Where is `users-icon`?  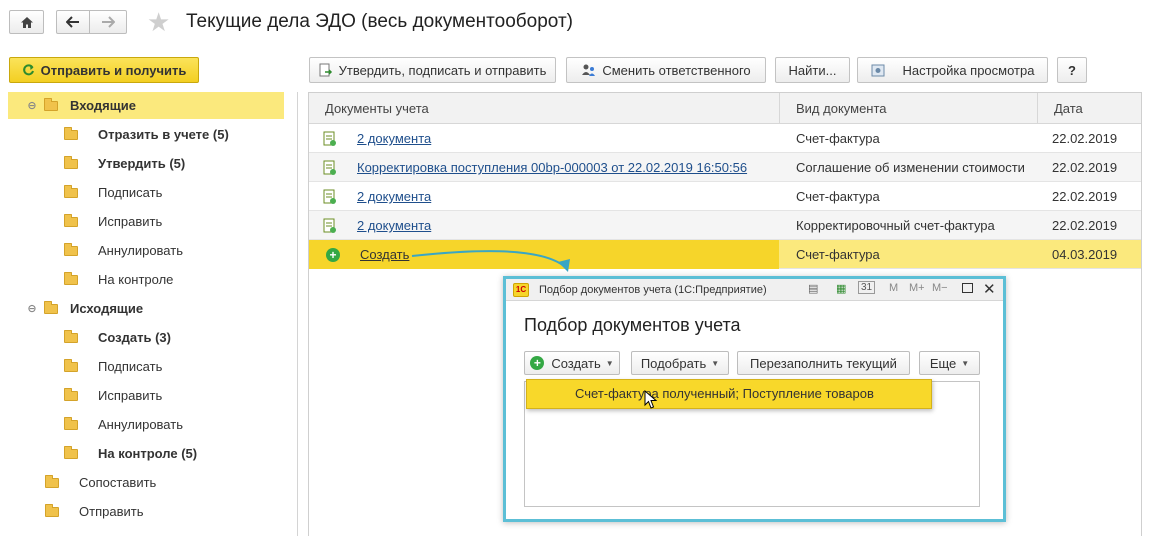 users-icon is located at coordinates (589, 70).